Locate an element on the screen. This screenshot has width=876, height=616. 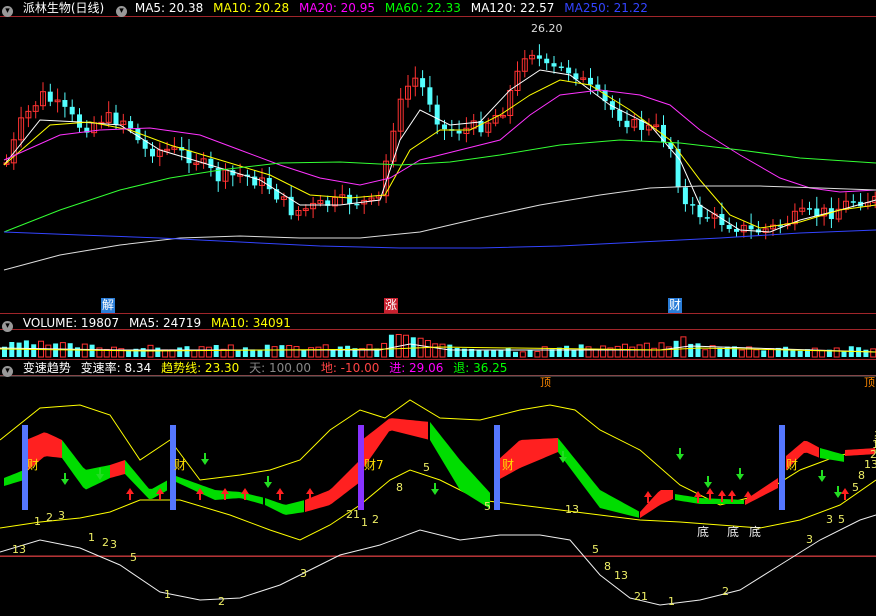
speed-rate-label: 变速率: 8.34 is located at coordinates (116, 368).